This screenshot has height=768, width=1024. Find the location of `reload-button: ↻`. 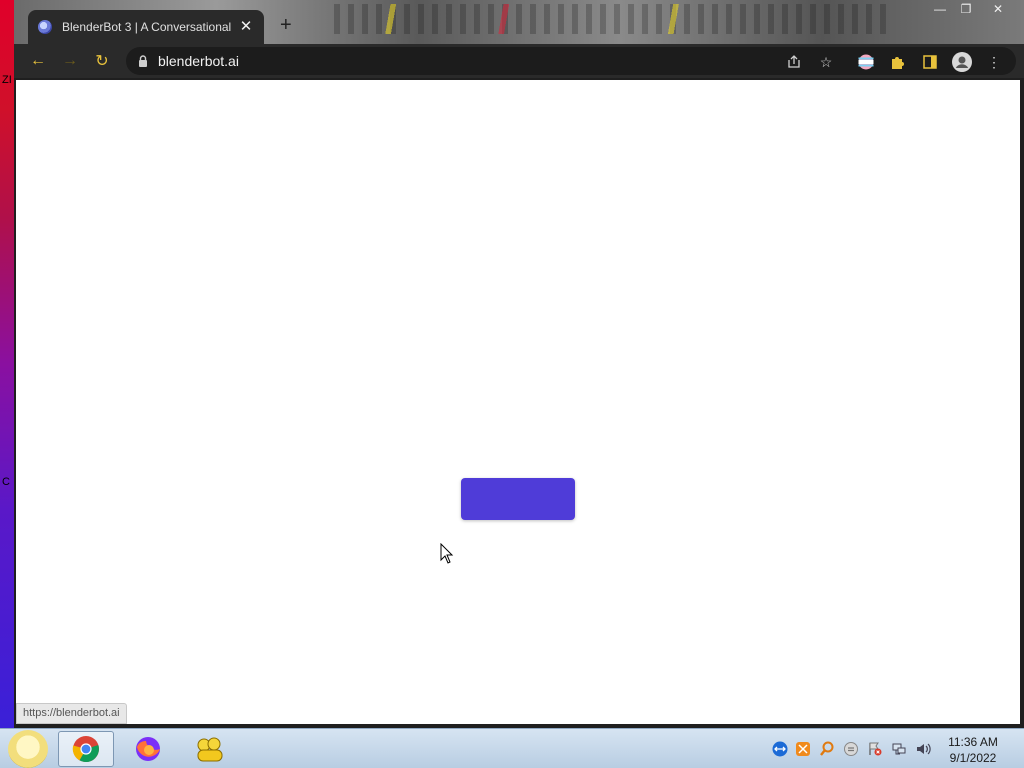

reload-button: ↻ is located at coordinates (102, 61).